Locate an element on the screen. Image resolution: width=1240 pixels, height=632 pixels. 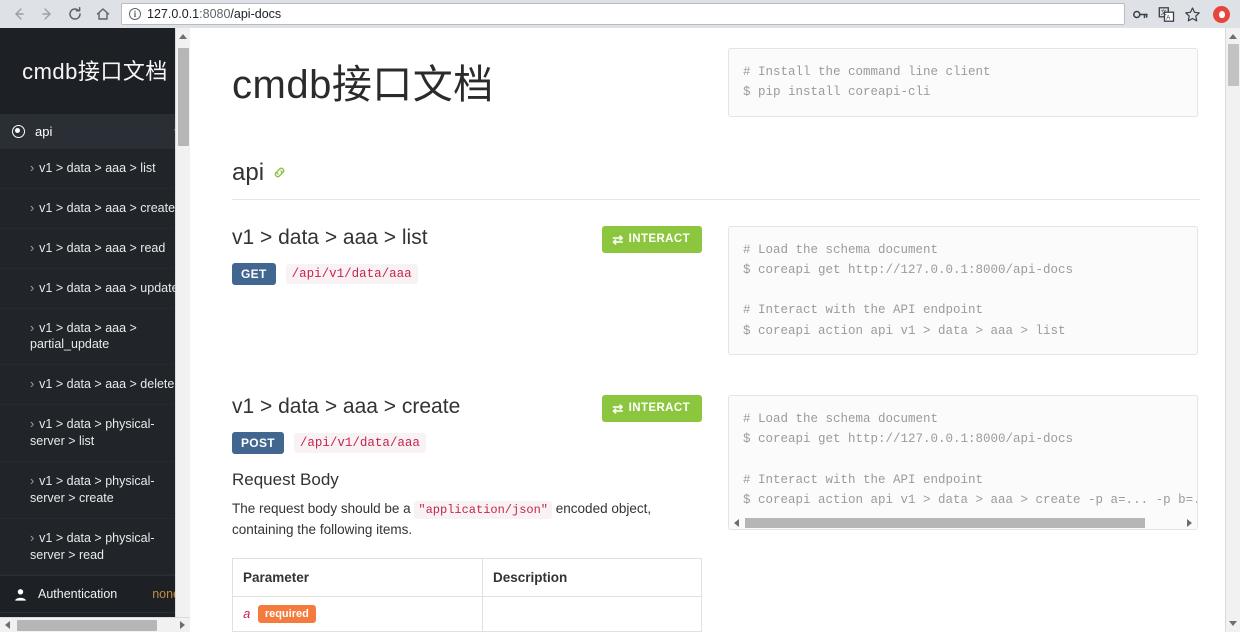
page-scroll-thumb is located at coordinates (1233, 65).